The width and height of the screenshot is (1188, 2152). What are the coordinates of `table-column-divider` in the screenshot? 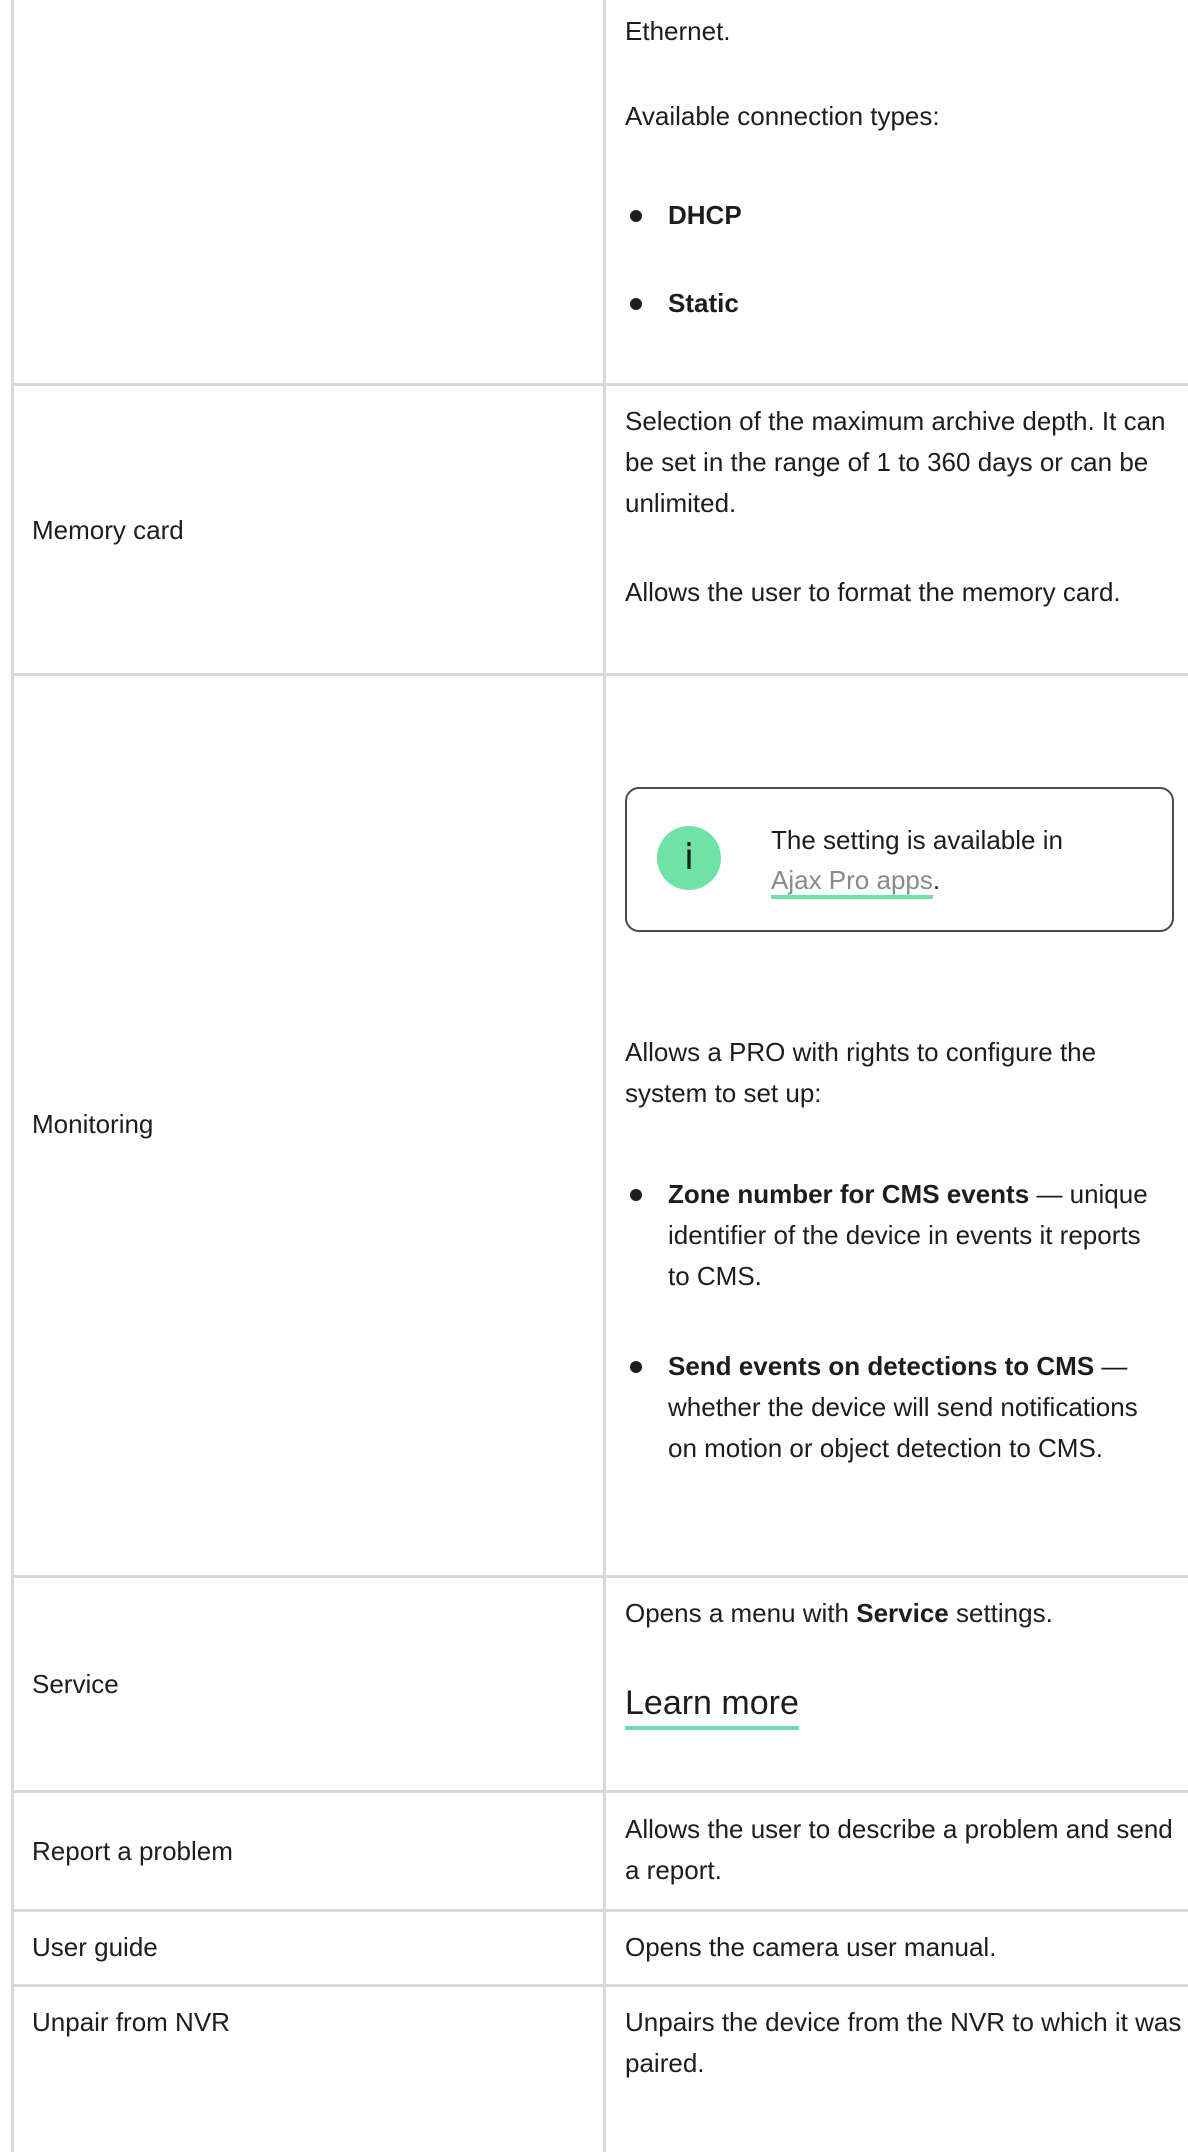 It's located at (604, 1076).